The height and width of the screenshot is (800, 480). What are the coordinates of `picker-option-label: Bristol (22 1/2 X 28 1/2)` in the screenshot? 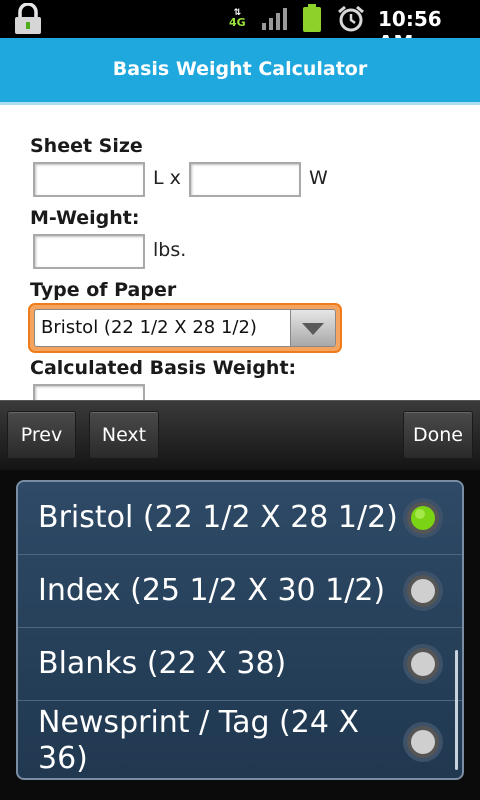 It's located at (218, 517).